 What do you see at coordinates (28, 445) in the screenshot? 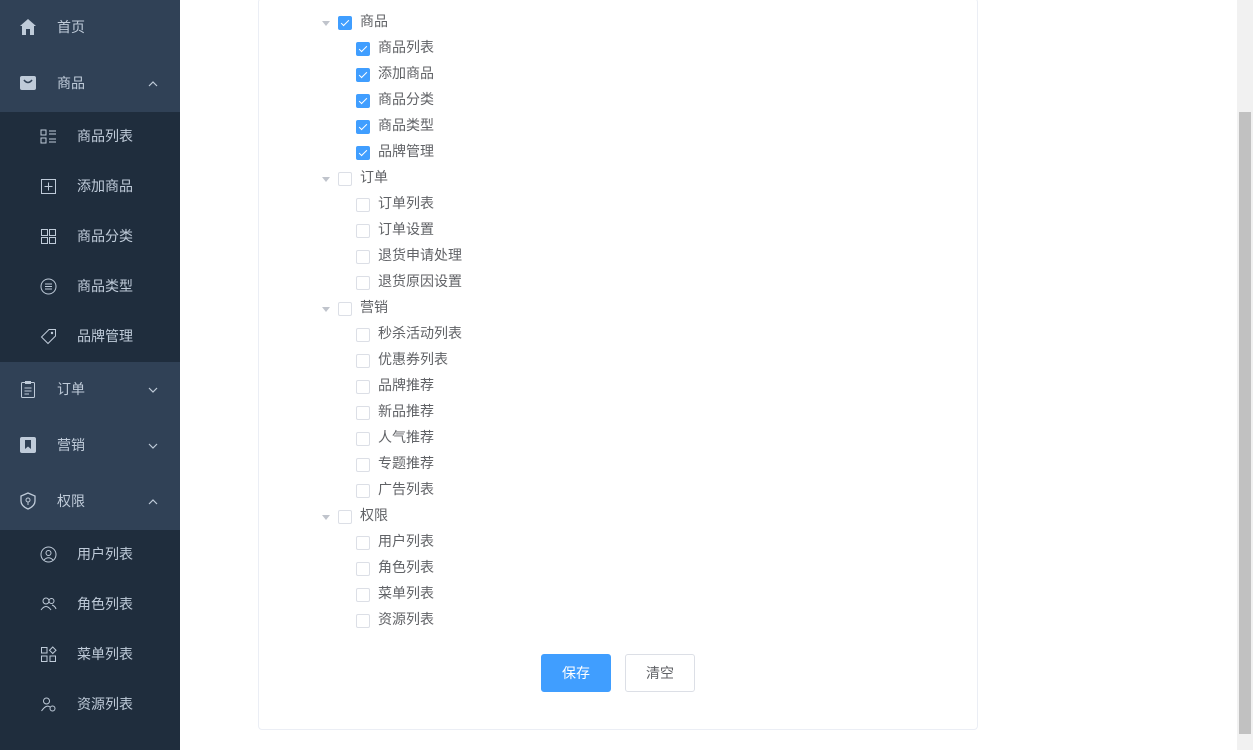
I see `bookmark-icon` at bounding box center [28, 445].